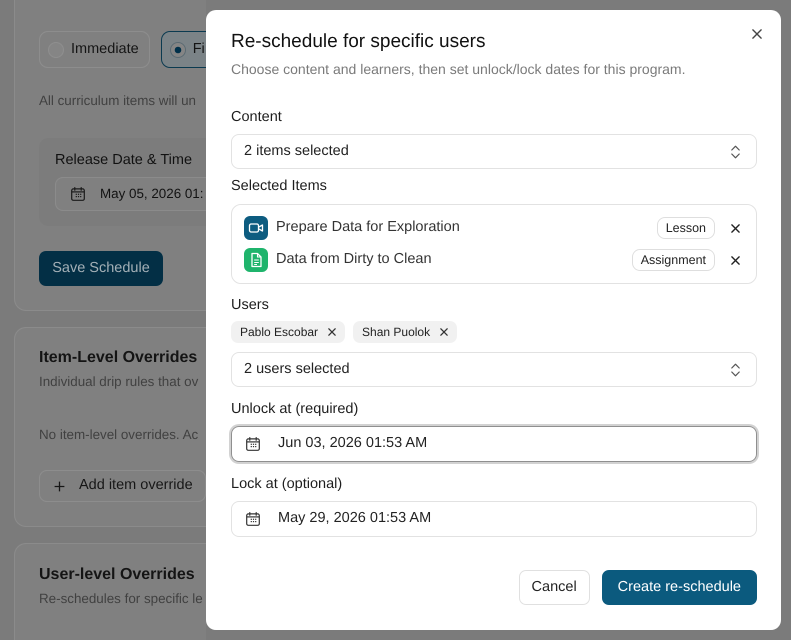  I want to click on radio-option: Immediate, so click(94, 49).